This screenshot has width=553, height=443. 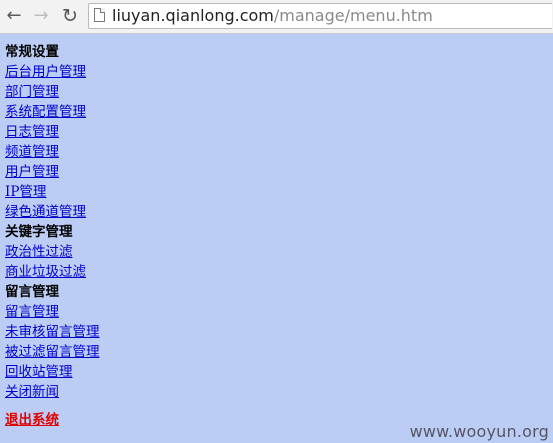 I want to click on menu-item: 商业垃圾过滤, so click(x=52, y=272).